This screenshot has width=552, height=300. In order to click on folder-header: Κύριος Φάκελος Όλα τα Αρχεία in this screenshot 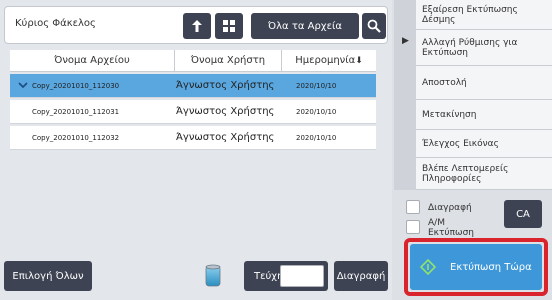, I will do `click(196, 25)`.